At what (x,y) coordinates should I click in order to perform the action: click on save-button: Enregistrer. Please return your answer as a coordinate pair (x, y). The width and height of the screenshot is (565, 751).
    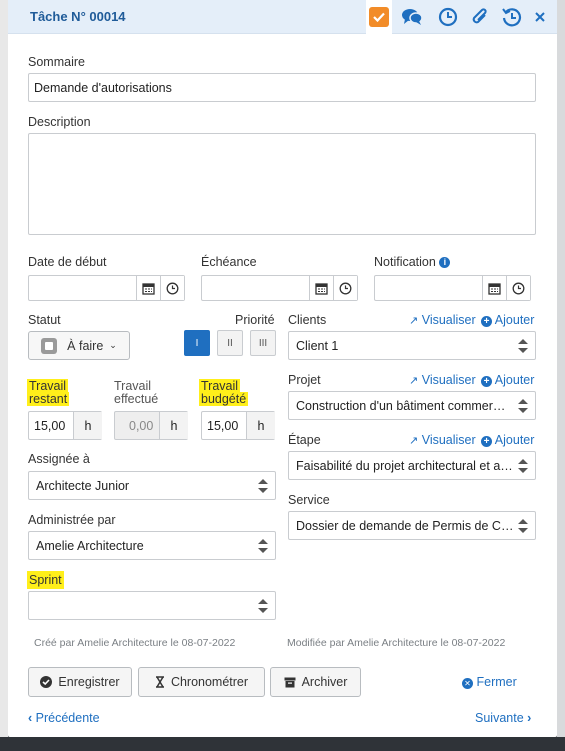
    Looking at the image, I should click on (80, 682).